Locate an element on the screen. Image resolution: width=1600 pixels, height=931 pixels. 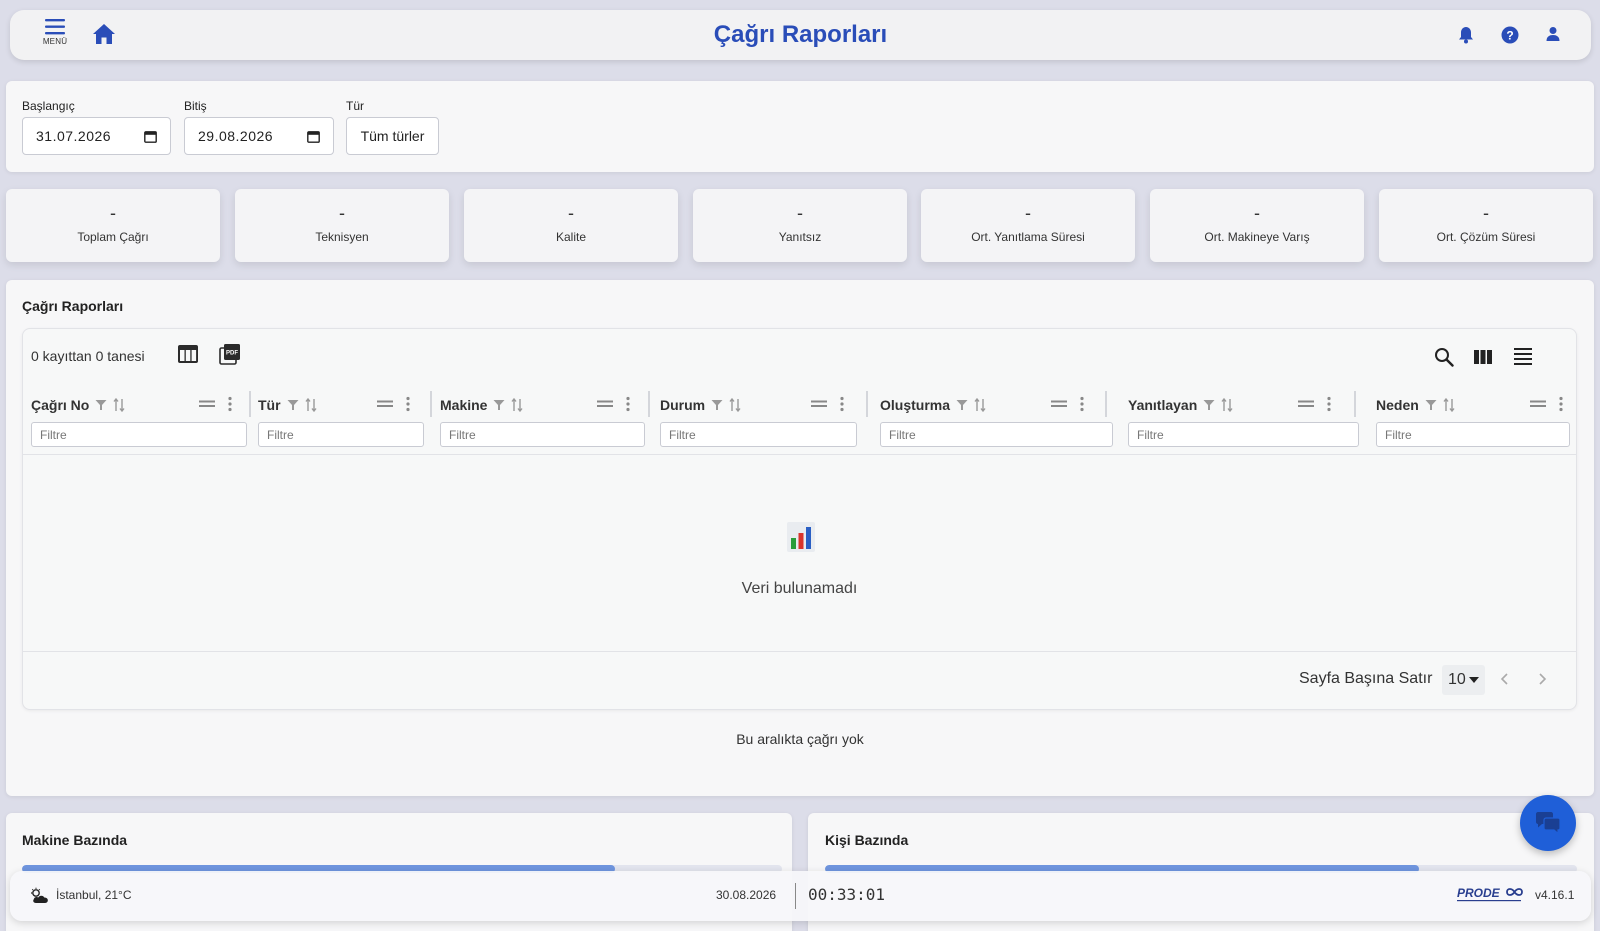
stat-label: Ort. Yanıtlama Süresi is located at coordinates (1028, 237).